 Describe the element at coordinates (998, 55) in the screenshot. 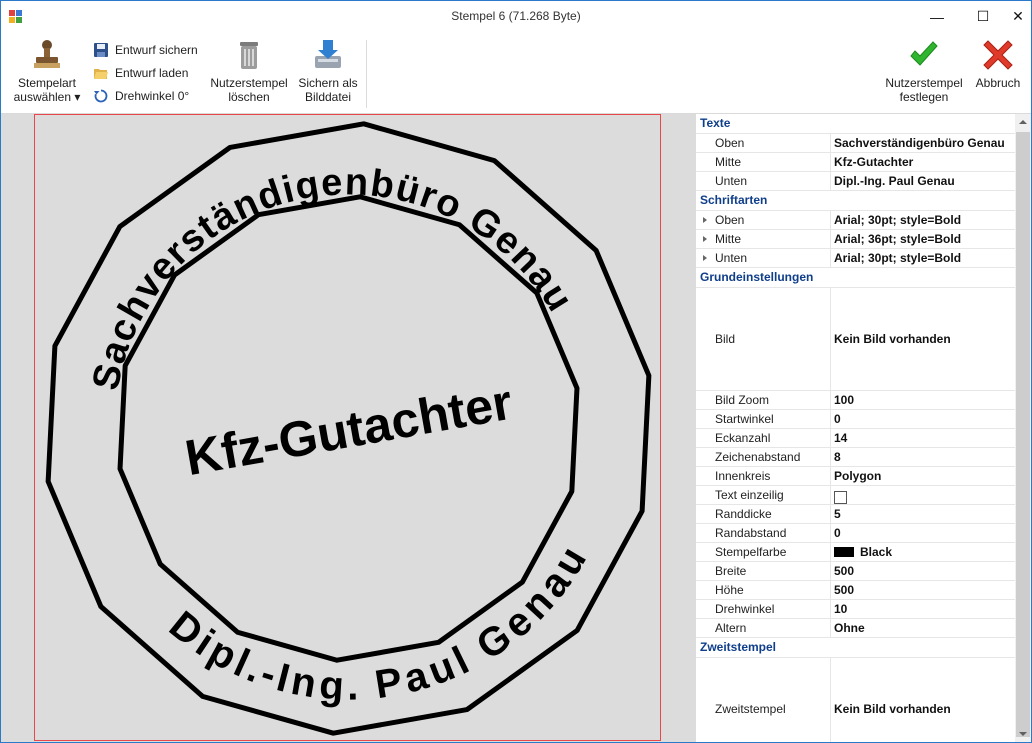

I see `cancel-x-icon` at that location.